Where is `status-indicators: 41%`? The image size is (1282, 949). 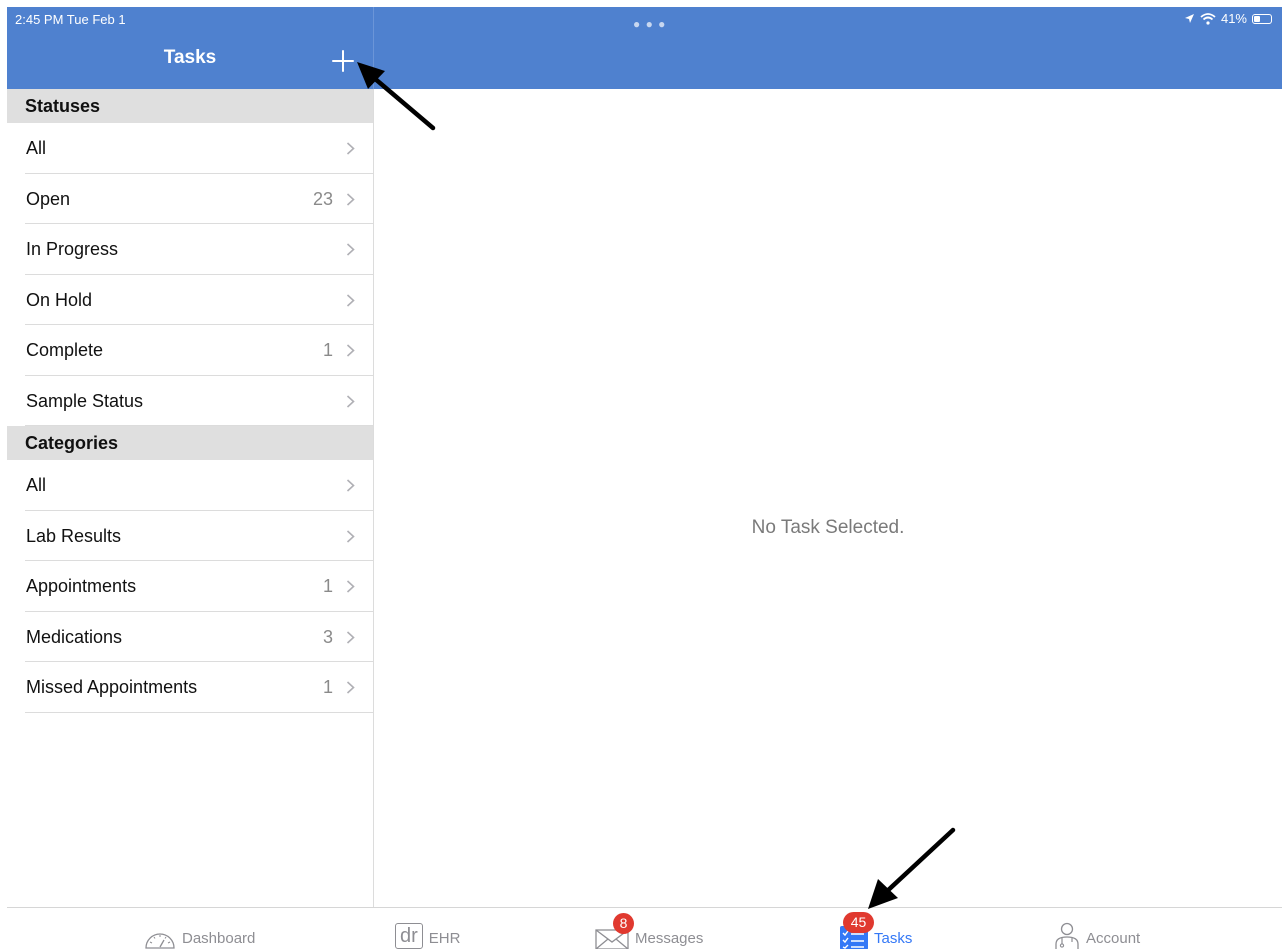
status-indicators: 41% is located at coordinates (1228, 18).